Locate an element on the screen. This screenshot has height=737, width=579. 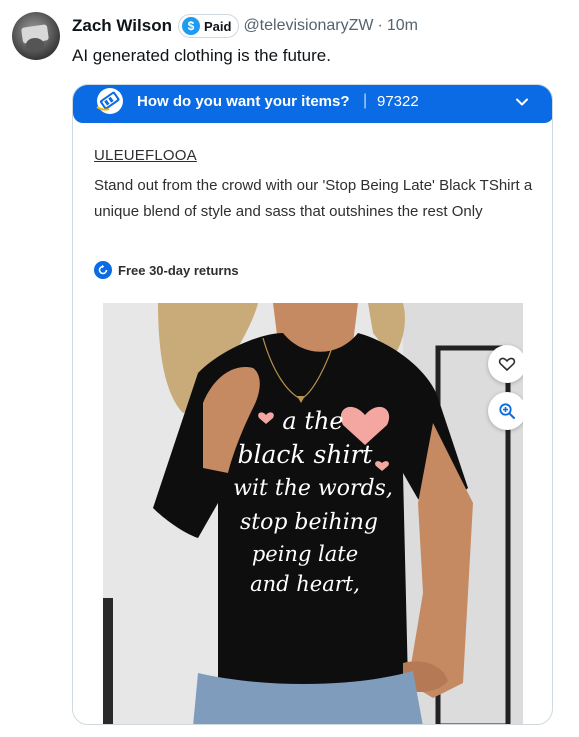
zip-code: 97322 is located at coordinates (398, 101).